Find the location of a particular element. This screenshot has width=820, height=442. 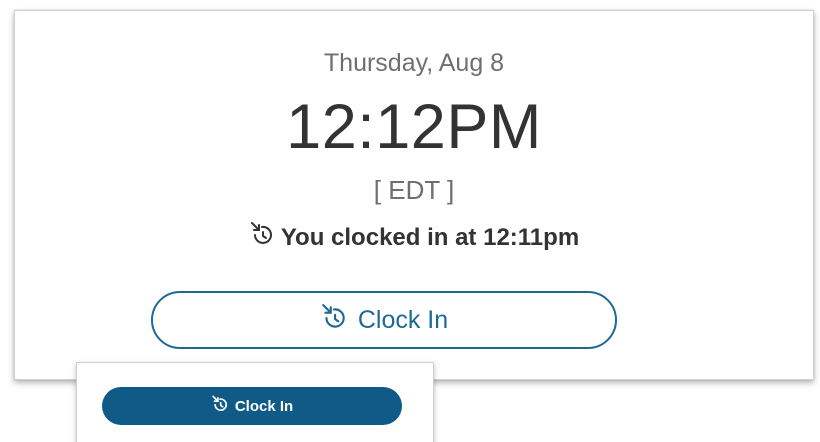

clock-in-button-solid: Clock In is located at coordinates (252, 406).